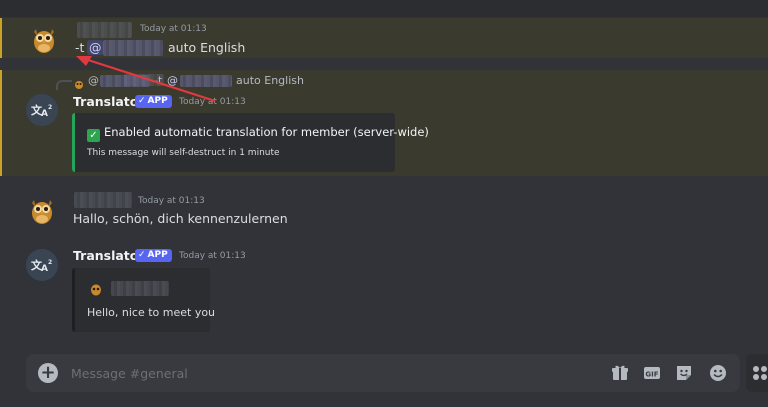 This screenshot has height=407, width=768. What do you see at coordinates (718, 373) in the screenshot?
I see `emoji-icon` at bounding box center [718, 373].